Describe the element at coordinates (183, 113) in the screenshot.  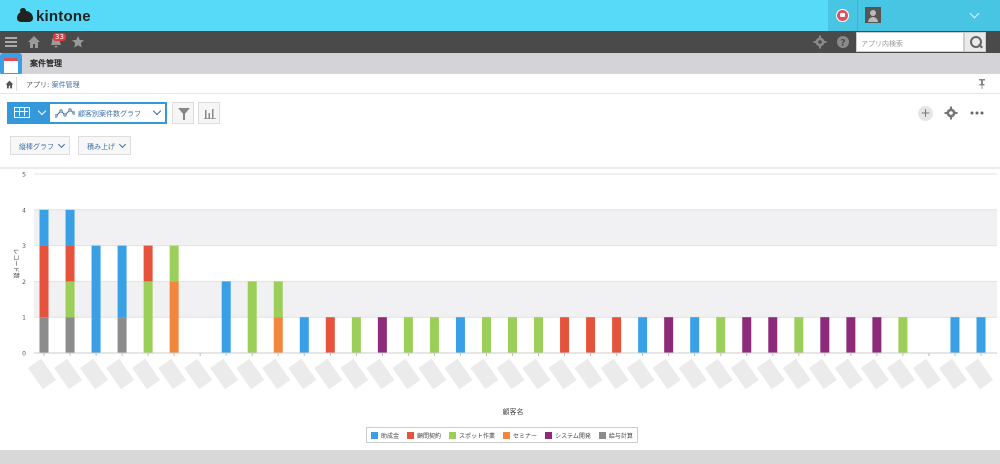
I see `filter-button` at that location.